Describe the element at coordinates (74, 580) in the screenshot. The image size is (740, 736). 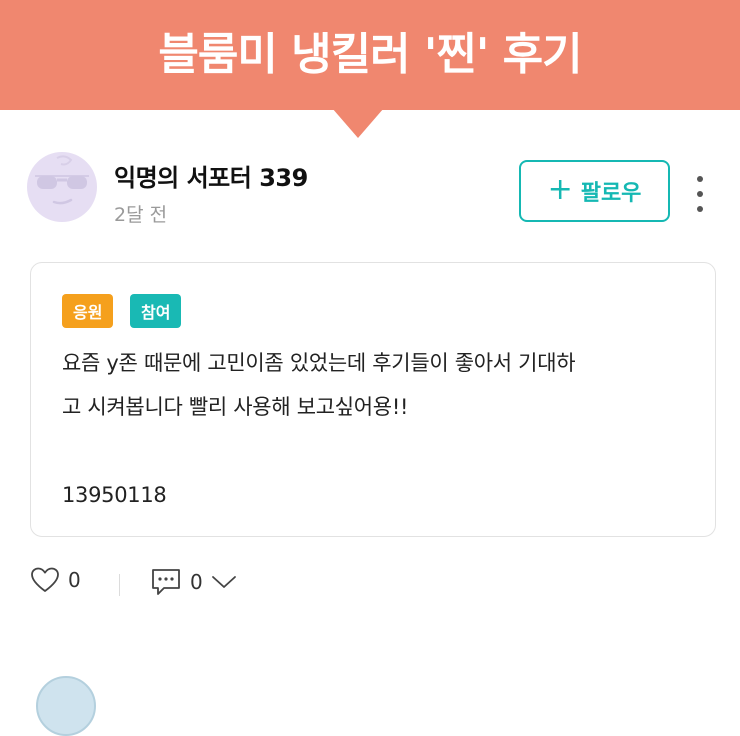
I see `like-count: 0` at that location.